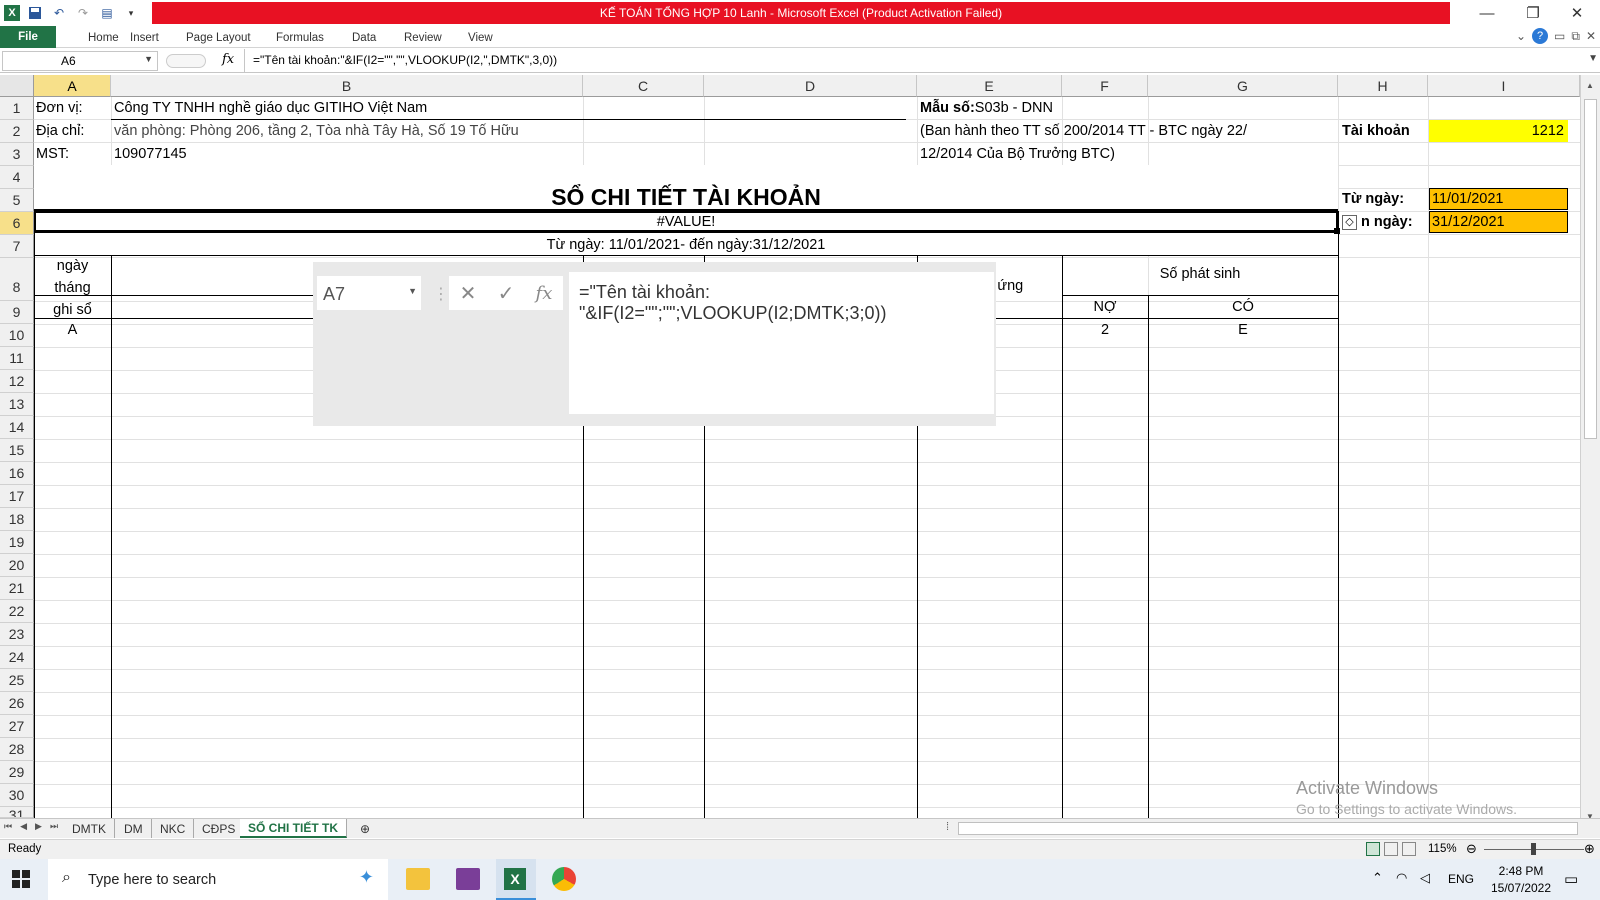 The width and height of the screenshot is (1600, 900). What do you see at coordinates (17, 657) in the screenshot?
I see `row-header: 24` at bounding box center [17, 657].